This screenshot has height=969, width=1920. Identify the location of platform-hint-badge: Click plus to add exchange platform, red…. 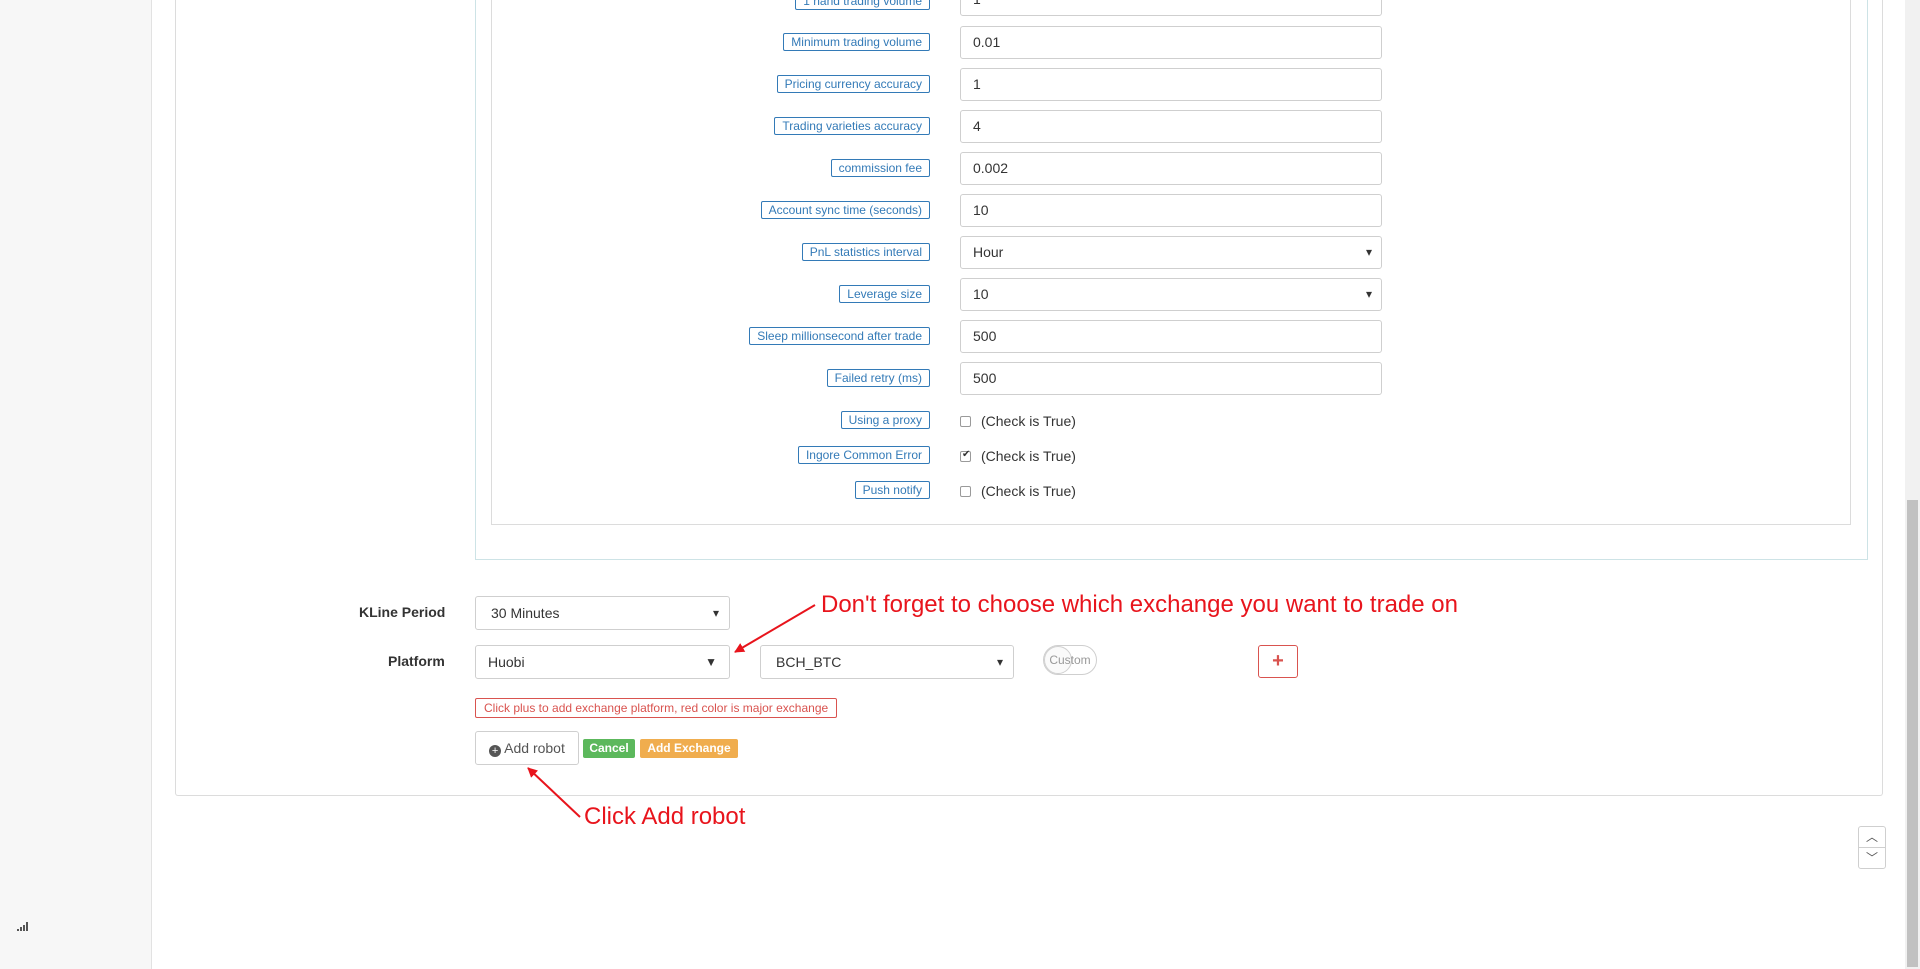
(656, 708).